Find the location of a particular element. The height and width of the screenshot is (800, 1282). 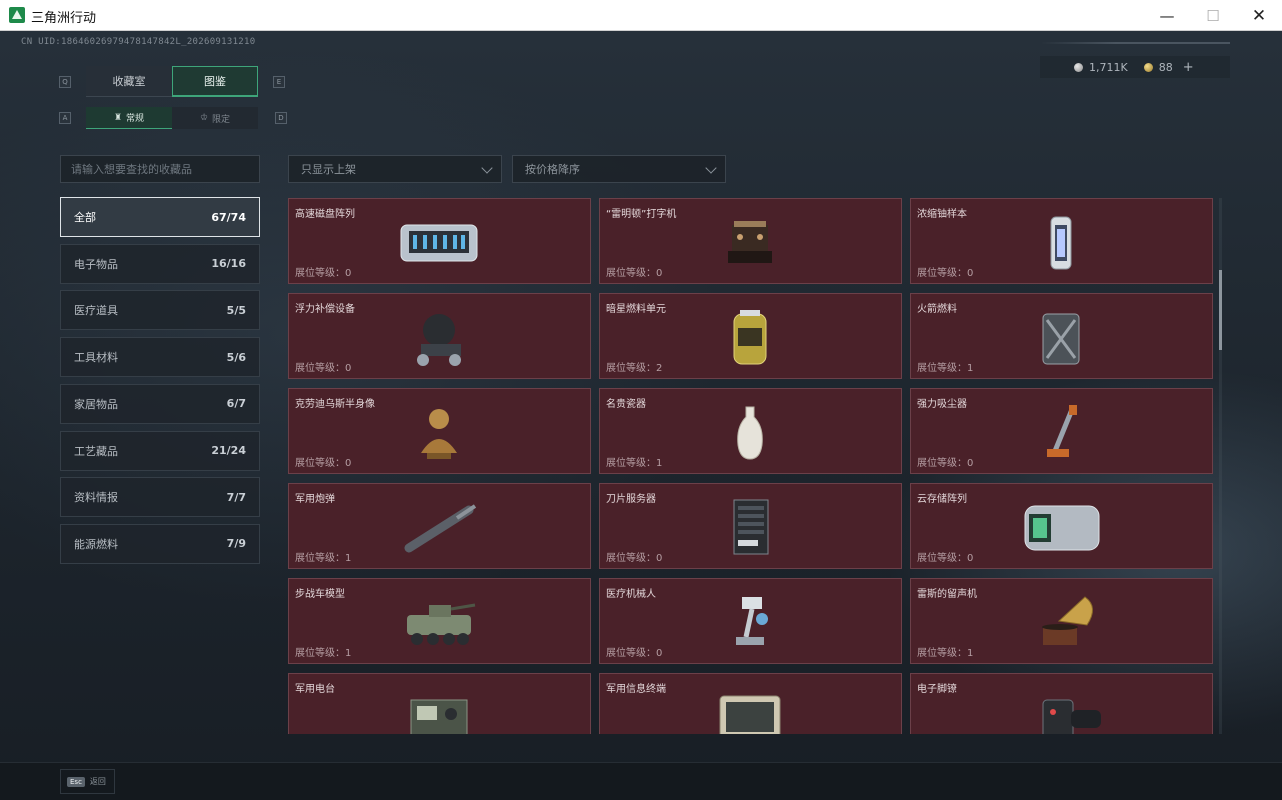

collectible-card: 暗星燃料单元 展位等级：2 is located at coordinates (750, 336).